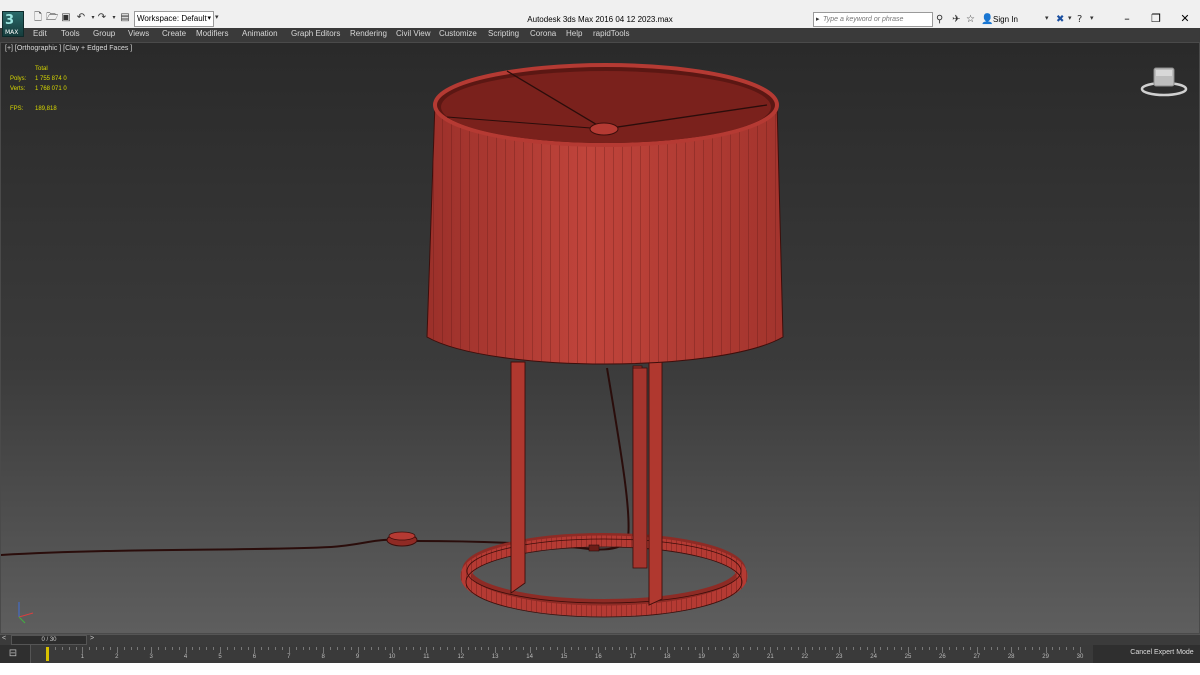 The image size is (1200, 675). Describe the element at coordinates (543, 33) in the screenshot. I see `menu-corona: Corona` at that location.